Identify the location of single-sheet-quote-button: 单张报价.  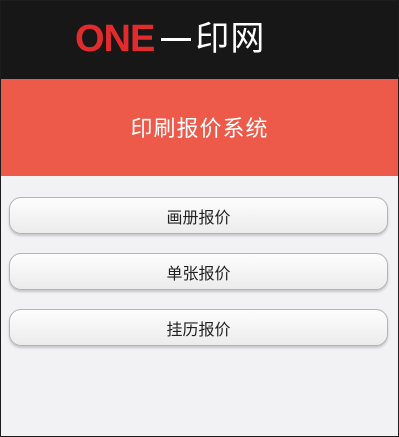
(198, 271).